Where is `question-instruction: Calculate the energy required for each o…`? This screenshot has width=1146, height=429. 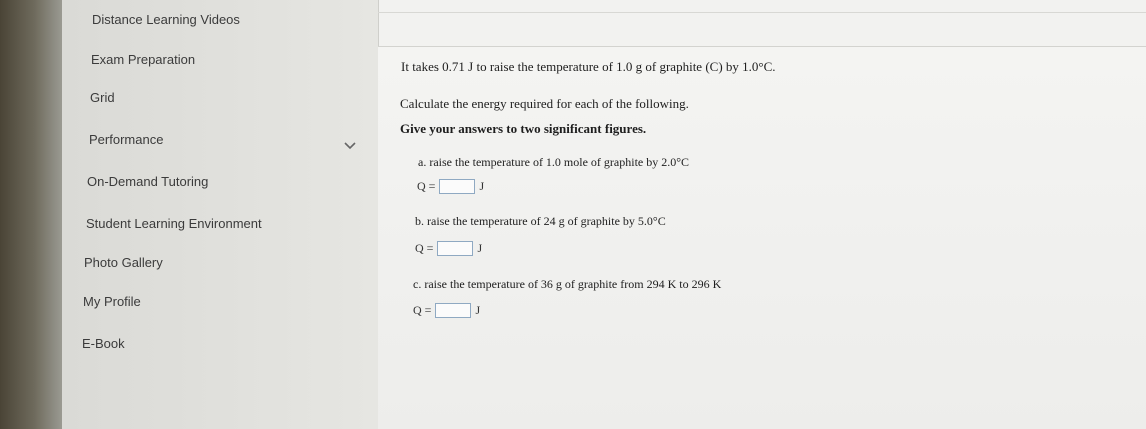
question-instruction: Calculate the energy required for each o… is located at coordinates (544, 103).